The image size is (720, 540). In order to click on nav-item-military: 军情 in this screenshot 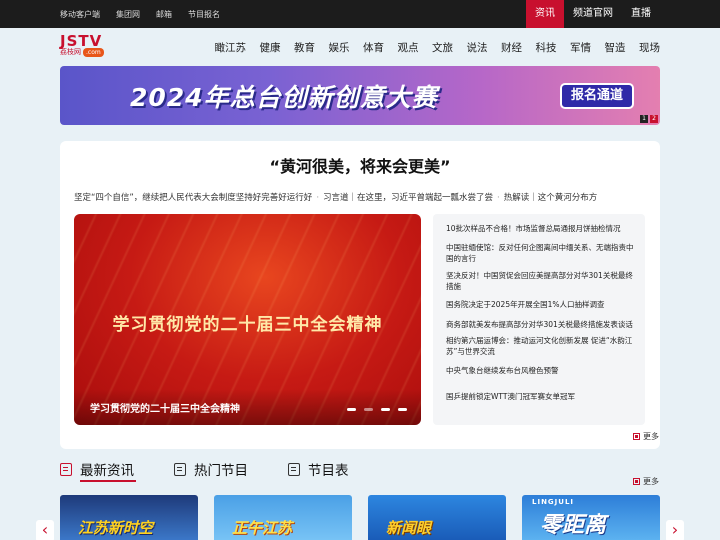, I will do `click(580, 47)`.